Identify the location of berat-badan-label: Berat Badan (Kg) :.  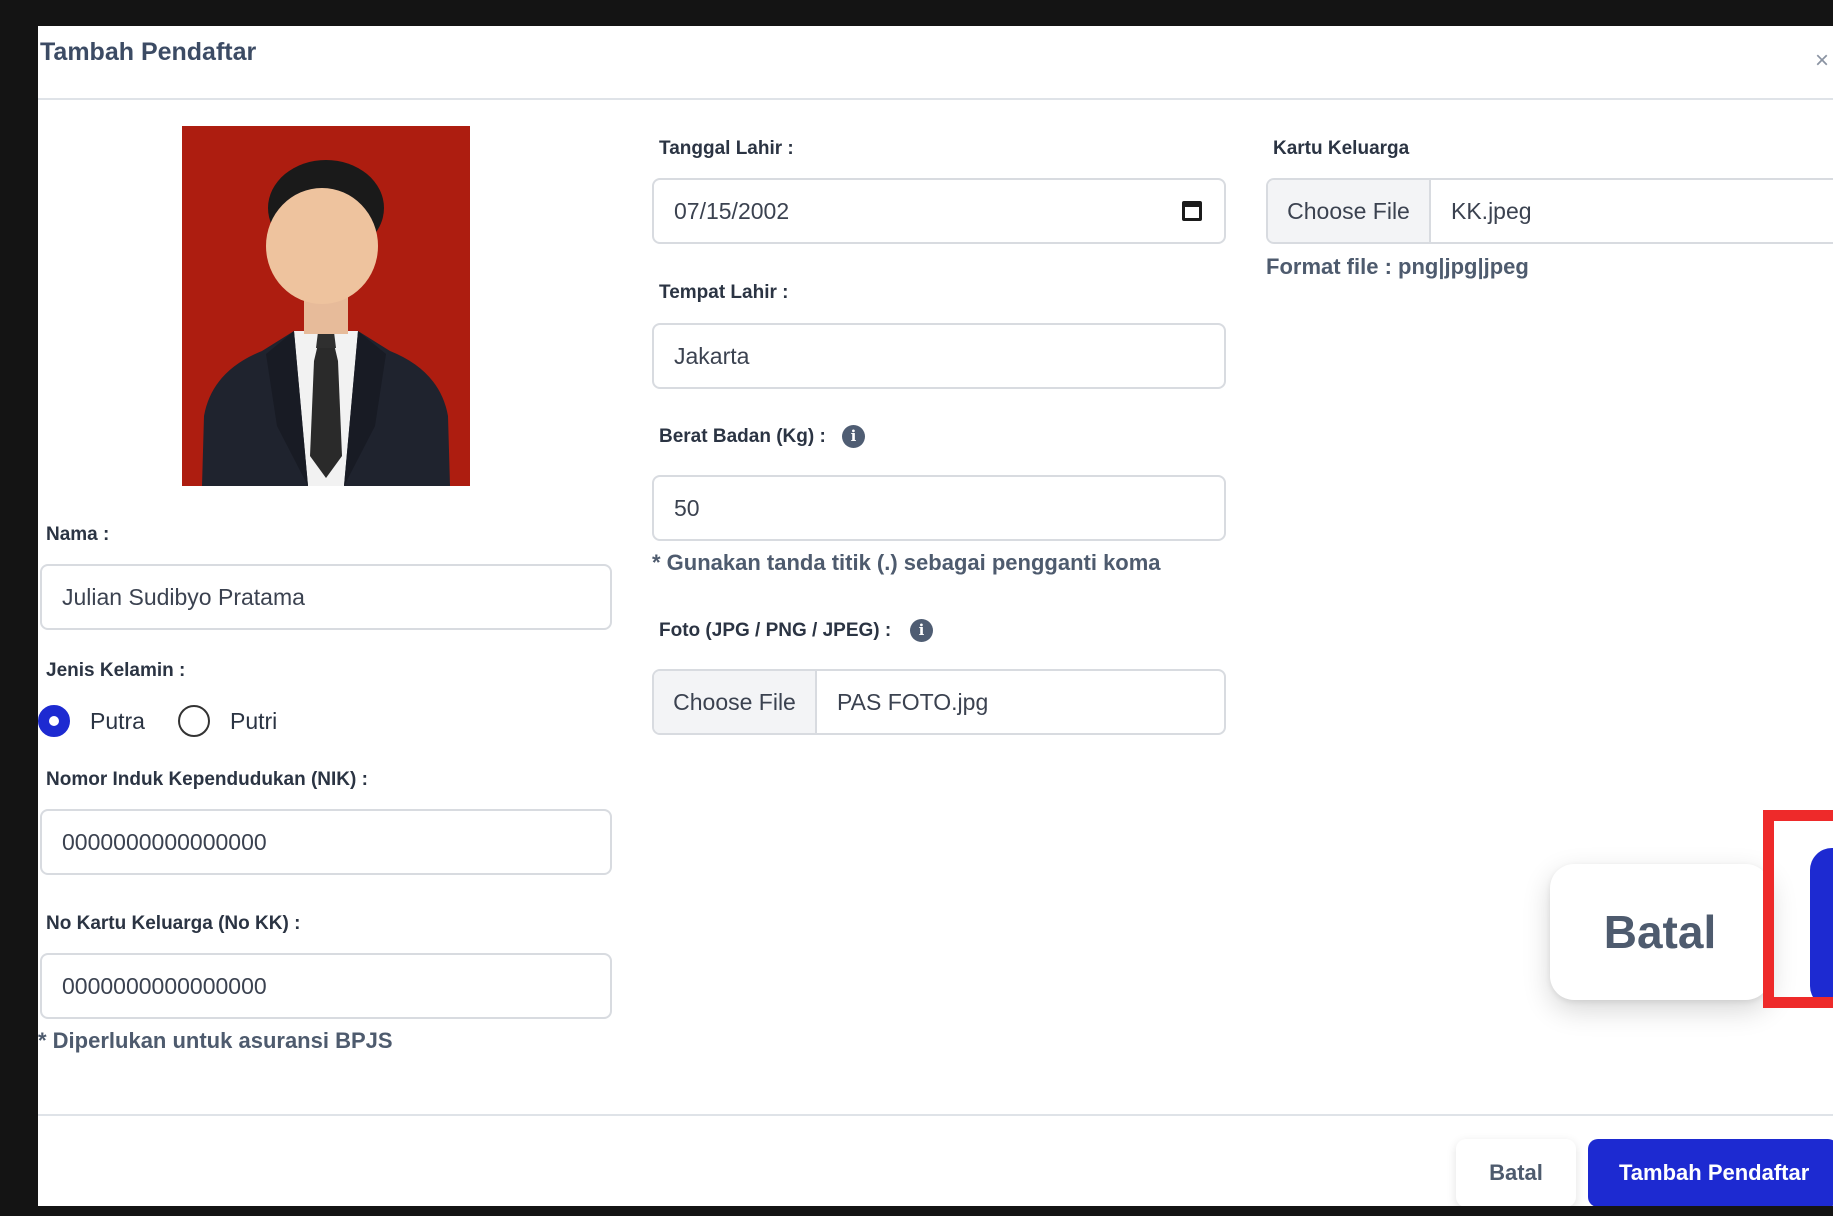
(742, 436).